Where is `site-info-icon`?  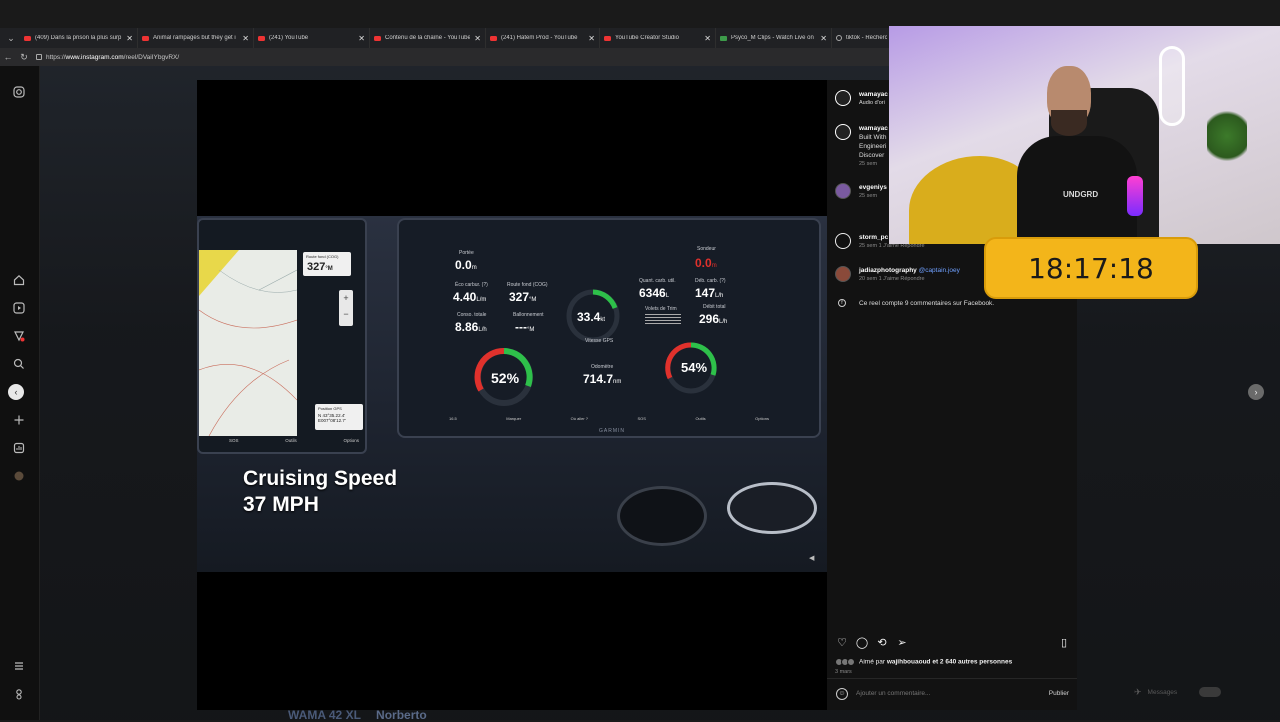 site-info-icon is located at coordinates (39, 57).